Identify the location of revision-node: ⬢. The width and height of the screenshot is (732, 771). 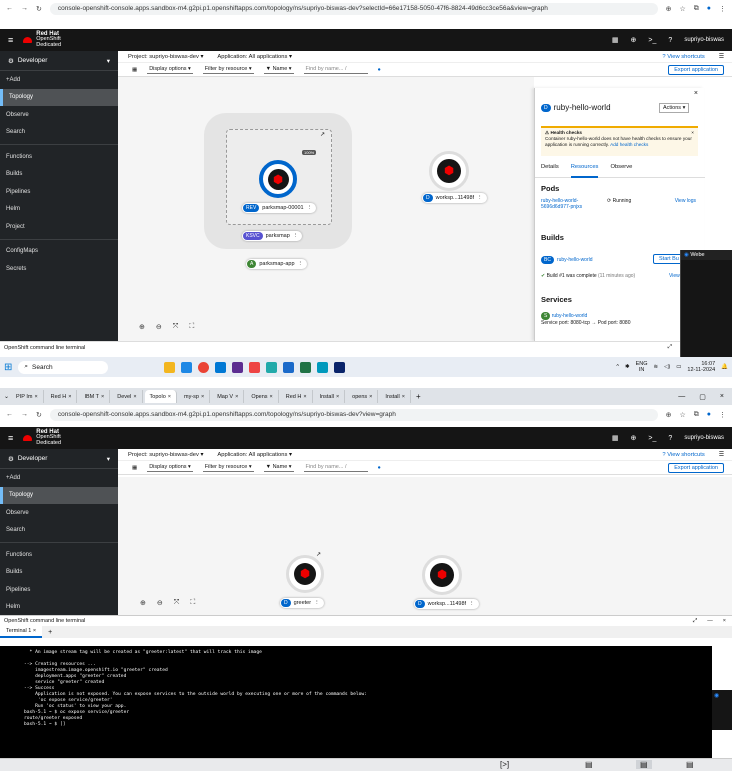
(278, 179).